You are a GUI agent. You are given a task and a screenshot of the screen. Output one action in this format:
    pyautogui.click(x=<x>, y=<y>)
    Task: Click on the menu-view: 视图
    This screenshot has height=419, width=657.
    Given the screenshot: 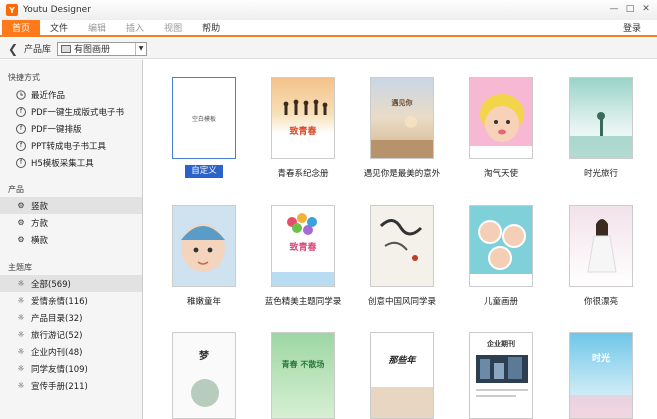 What is the action you would take?
    pyautogui.click(x=173, y=27)
    